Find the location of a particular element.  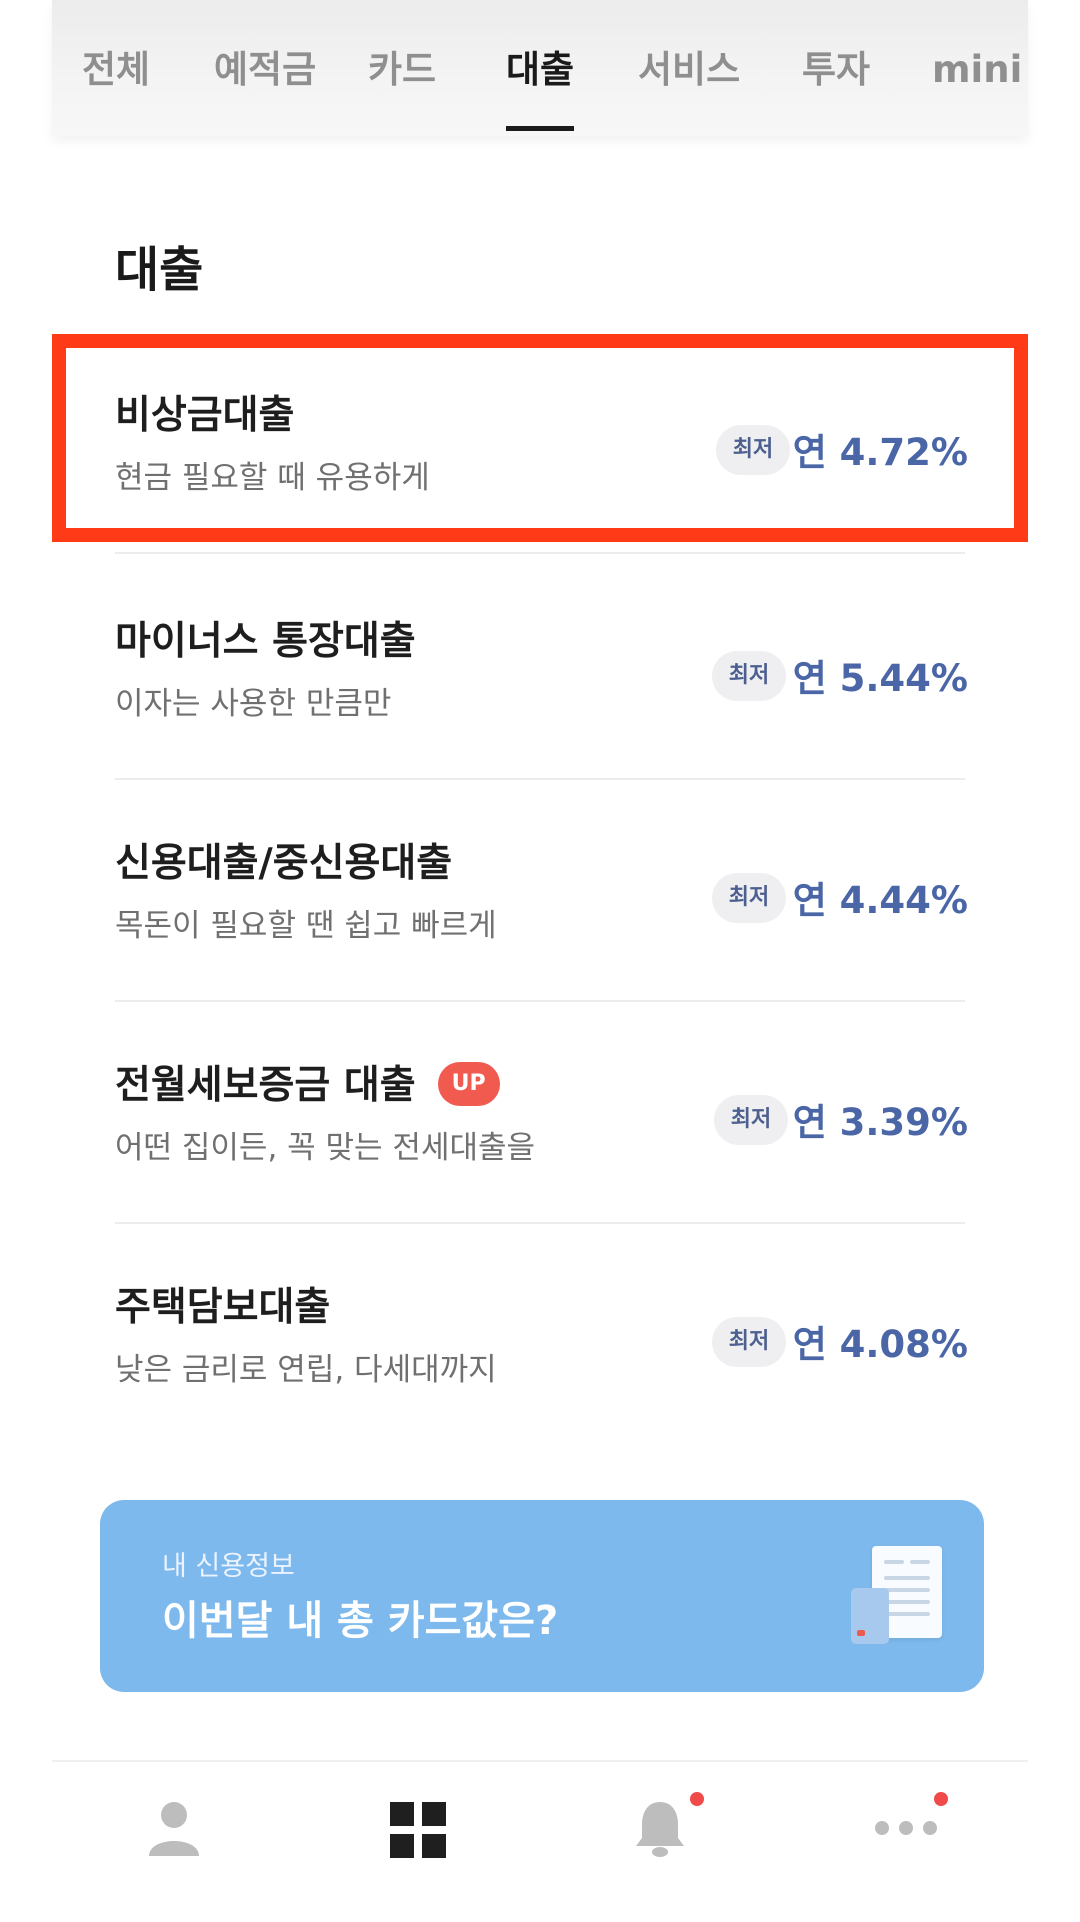

nav-notifications is located at coordinates (662, 1842).